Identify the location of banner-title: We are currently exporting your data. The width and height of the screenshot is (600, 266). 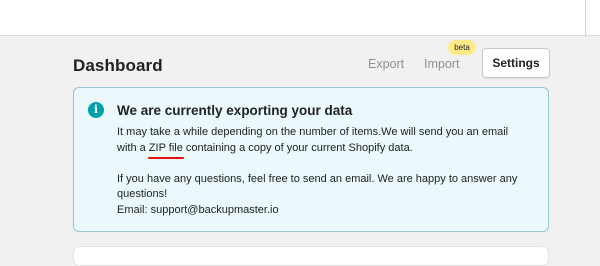
(235, 110).